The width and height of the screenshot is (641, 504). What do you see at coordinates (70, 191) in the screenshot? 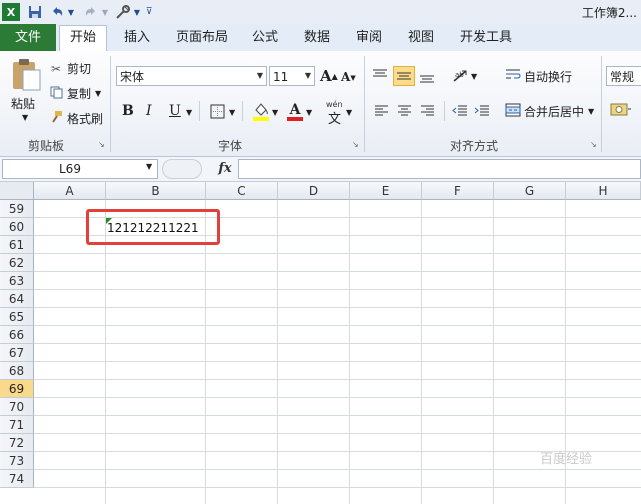
I see `column-header-a: A` at bounding box center [70, 191].